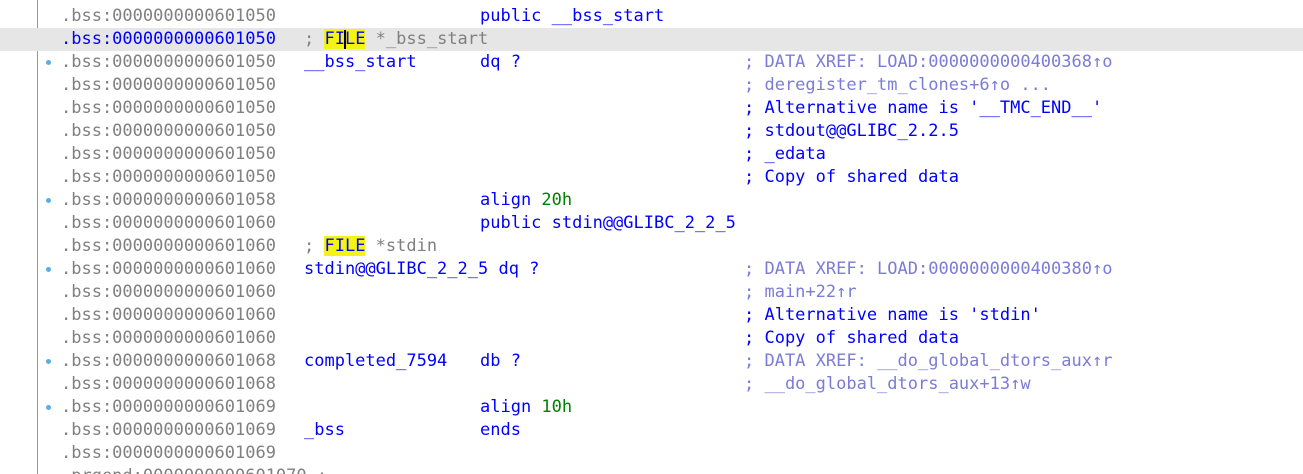 This screenshot has height=474, width=1303. What do you see at coordinates (556, 407) in the screenshot?
I see `numeric-operand: 10h` at bounding box center [556, 407].